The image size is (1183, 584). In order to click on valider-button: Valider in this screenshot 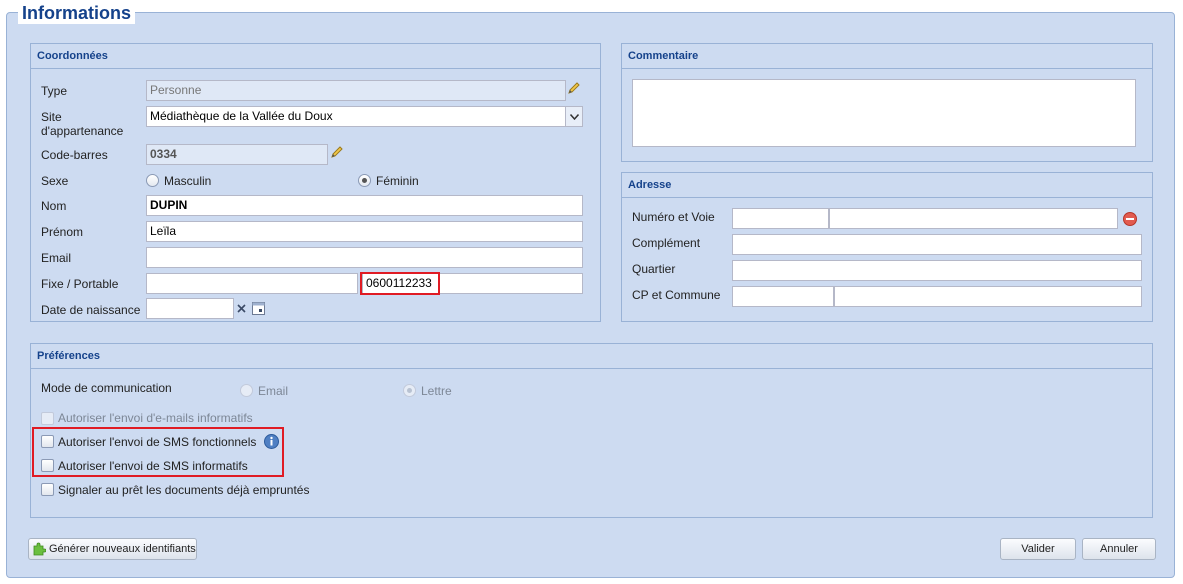, I will do `click(1038, 549)`.